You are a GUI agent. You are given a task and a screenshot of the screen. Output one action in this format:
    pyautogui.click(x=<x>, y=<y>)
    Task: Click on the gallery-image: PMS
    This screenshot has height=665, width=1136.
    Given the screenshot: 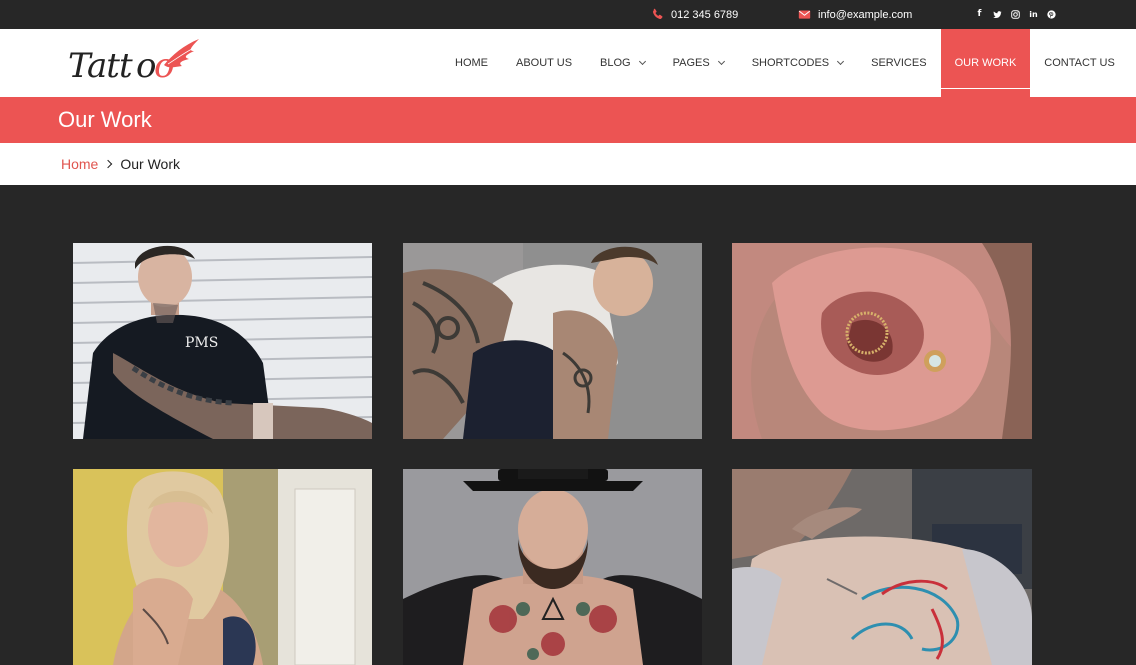 What is the action you would take?
    pyautogui.click(x=222, y=341)
    